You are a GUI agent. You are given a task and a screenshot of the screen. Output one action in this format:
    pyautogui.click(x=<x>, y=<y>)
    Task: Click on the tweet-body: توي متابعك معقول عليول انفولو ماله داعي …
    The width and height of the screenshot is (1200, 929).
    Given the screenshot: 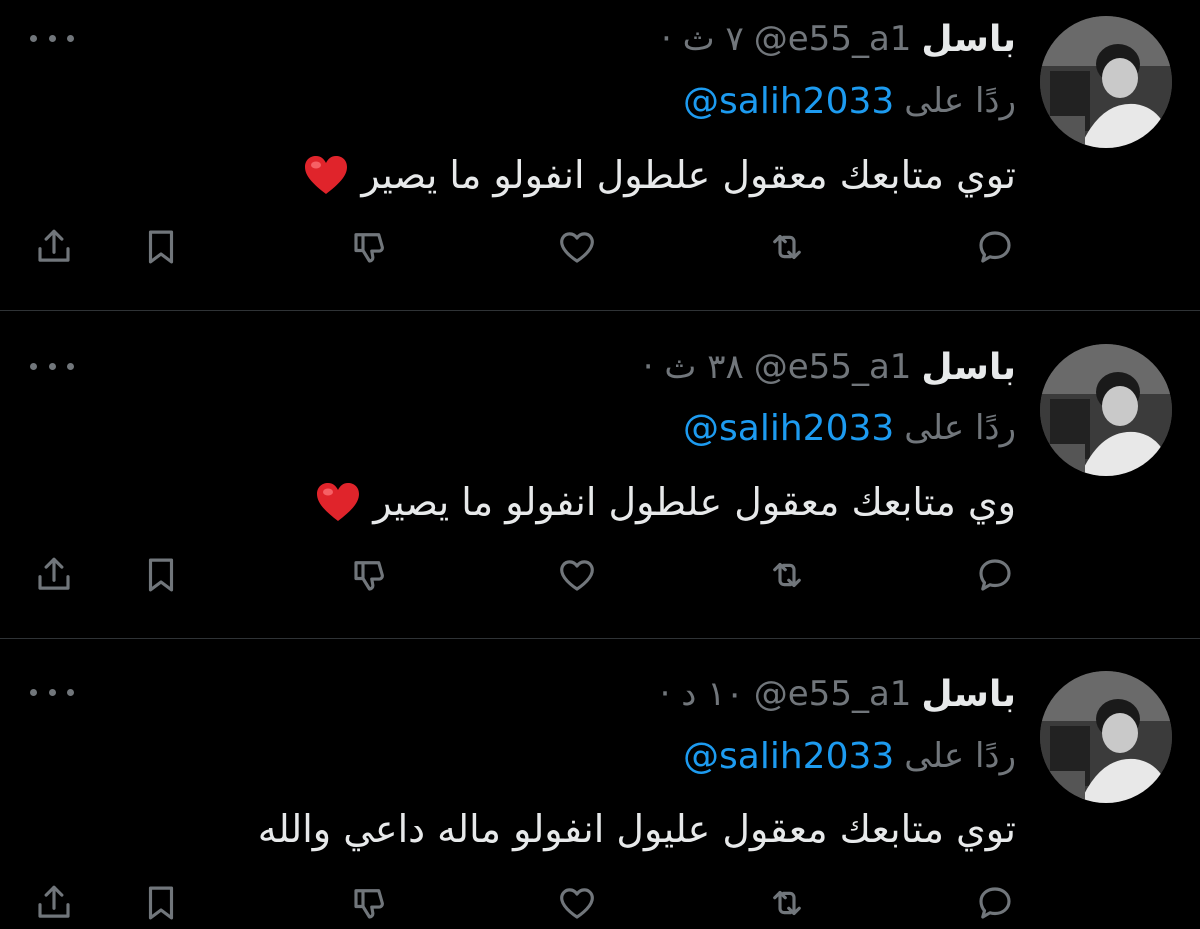 What is the action you would take?
    pyautogui.click(x=637, y=829)
    